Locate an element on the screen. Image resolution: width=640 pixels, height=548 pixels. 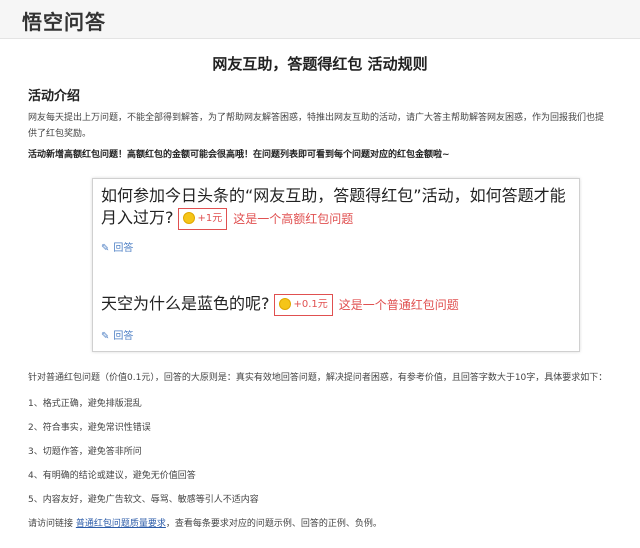
rule-item: 5、内容友好，避免广告软文、辱骂、敏感等引人不适内容 is located at coordinates (143, 500).